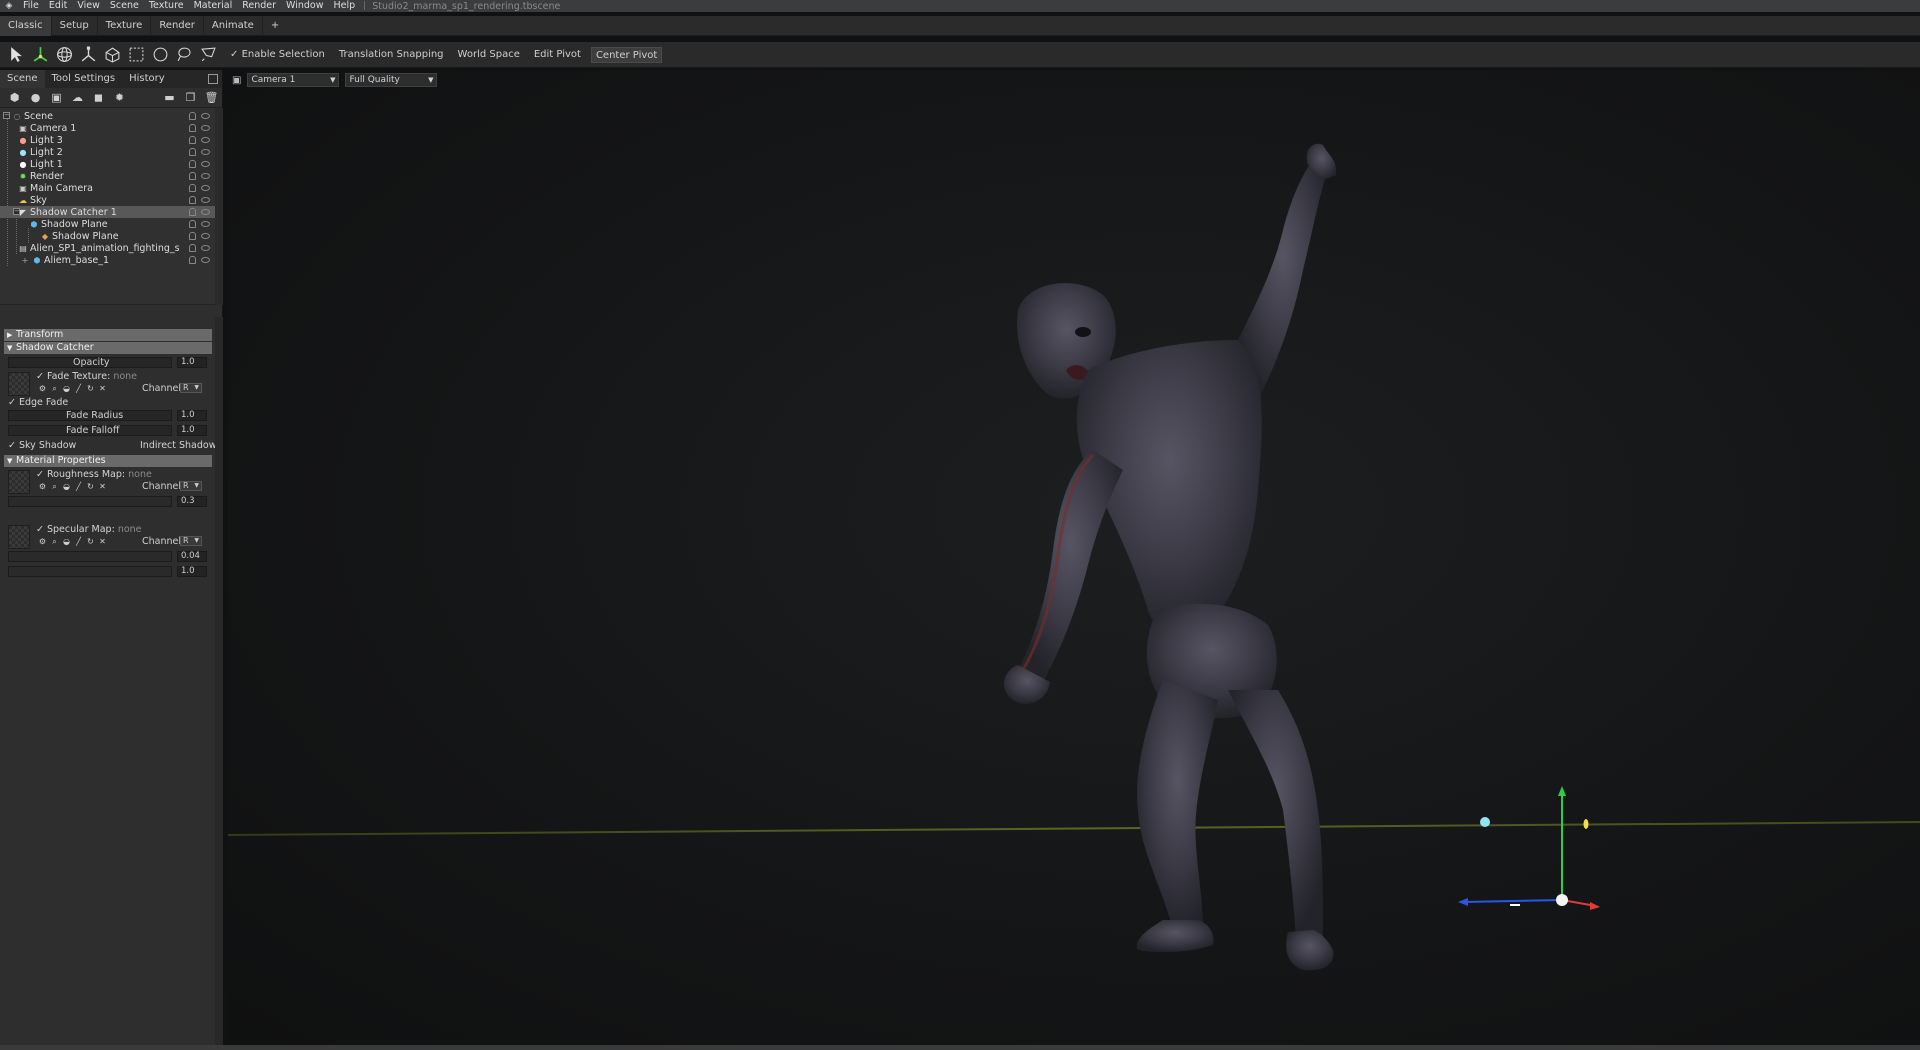 The height and width of the screenshot is (1050, 1920). Describe the element at coordinates (192, 430) in the screenshot. I see `fade-falloff-field: 1.0` at that location.